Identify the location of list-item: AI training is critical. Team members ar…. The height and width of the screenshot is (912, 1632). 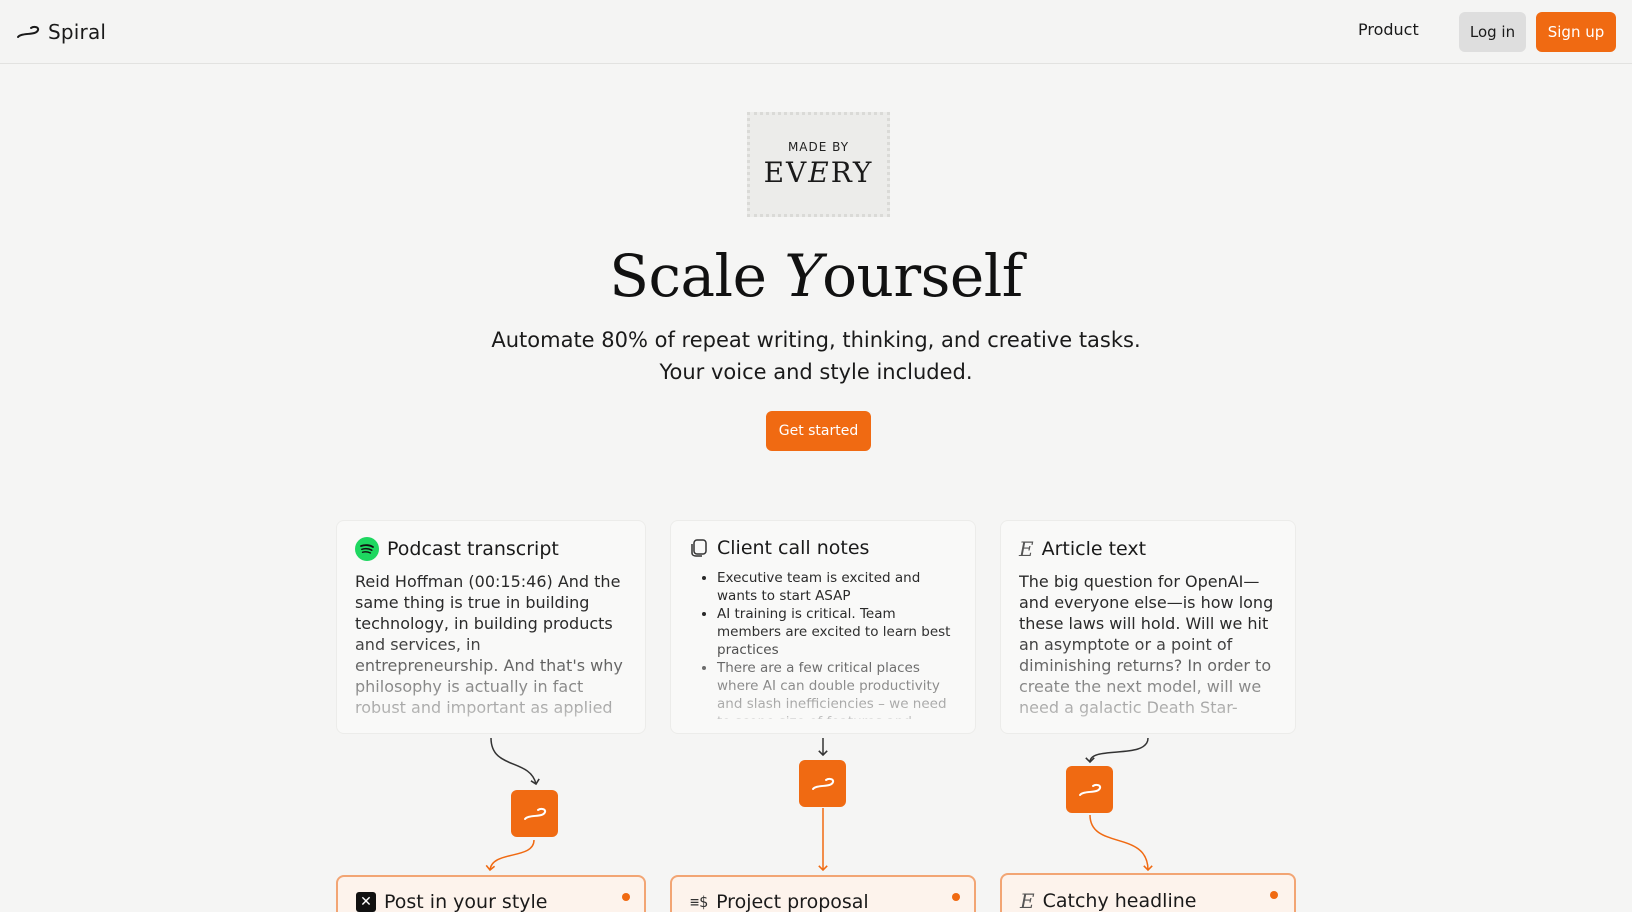
(837, 632).